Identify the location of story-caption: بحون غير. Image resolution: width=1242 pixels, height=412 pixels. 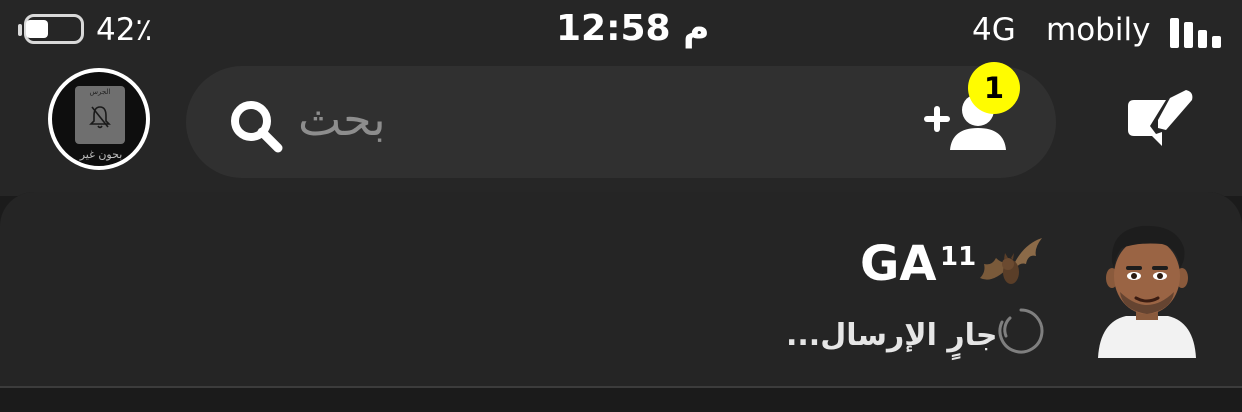
(101, 154).